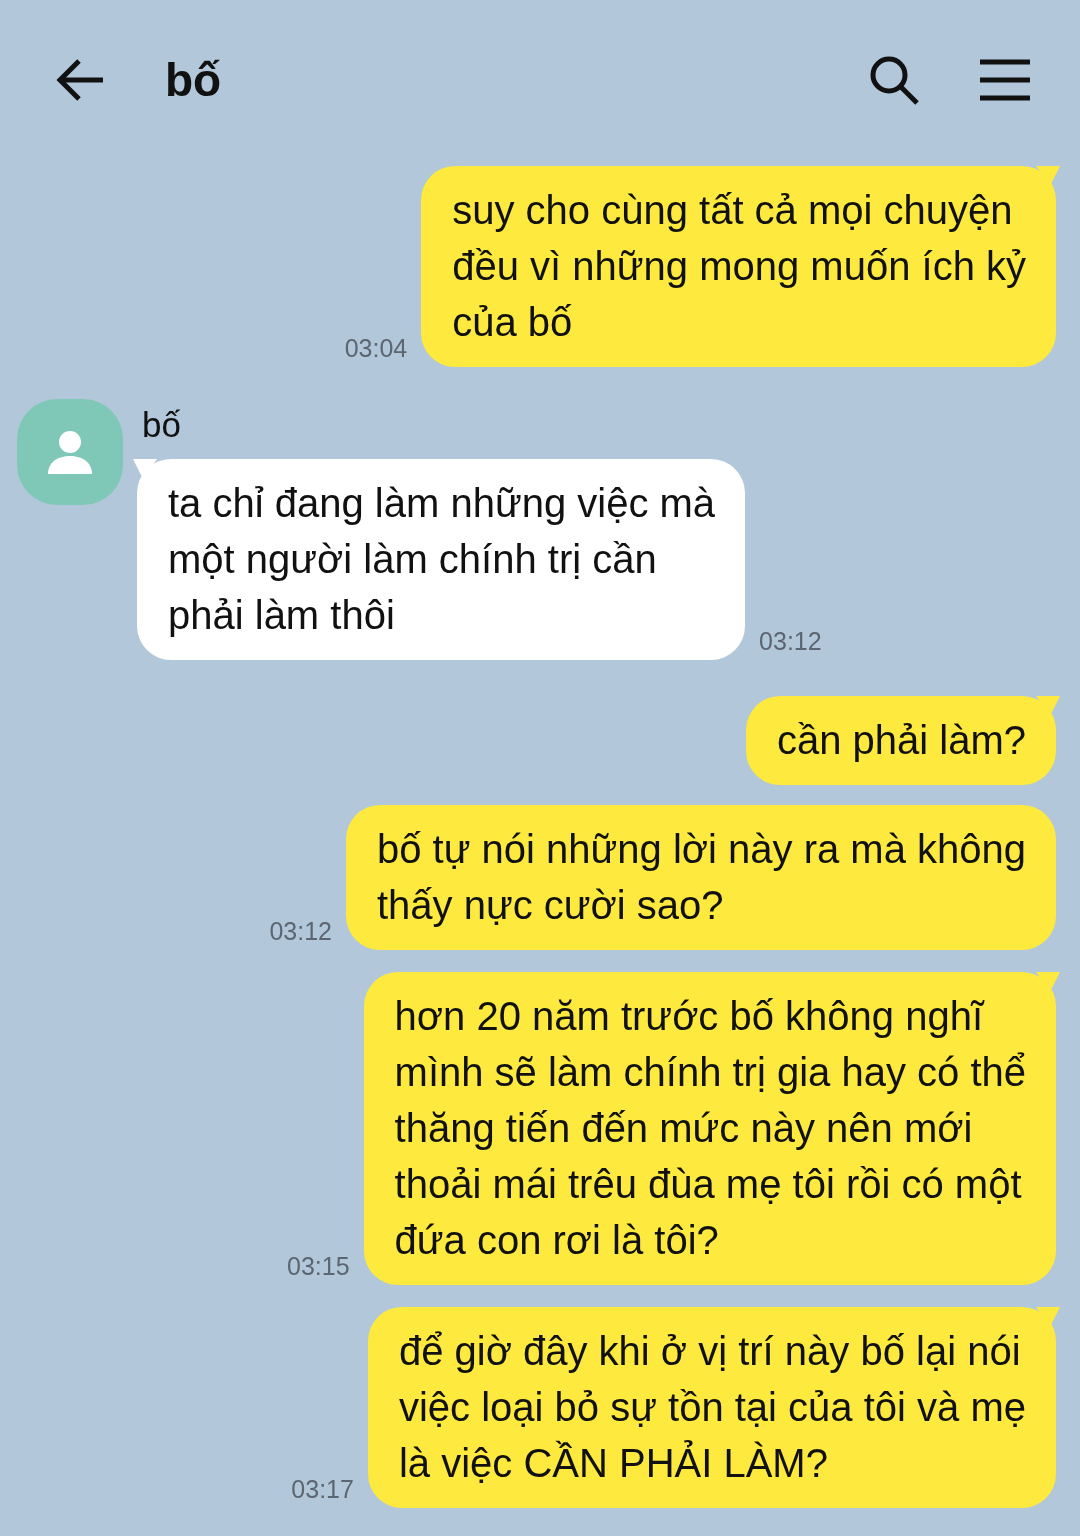  Describe the element at coordinates (1005, 80) in the screenshot. I see `menu-icon` at that location.